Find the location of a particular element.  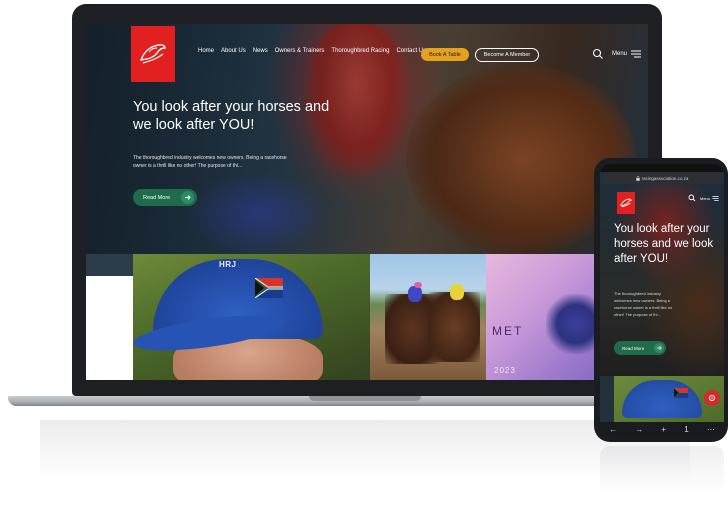

status-bar is located at coordinates (662, 168).